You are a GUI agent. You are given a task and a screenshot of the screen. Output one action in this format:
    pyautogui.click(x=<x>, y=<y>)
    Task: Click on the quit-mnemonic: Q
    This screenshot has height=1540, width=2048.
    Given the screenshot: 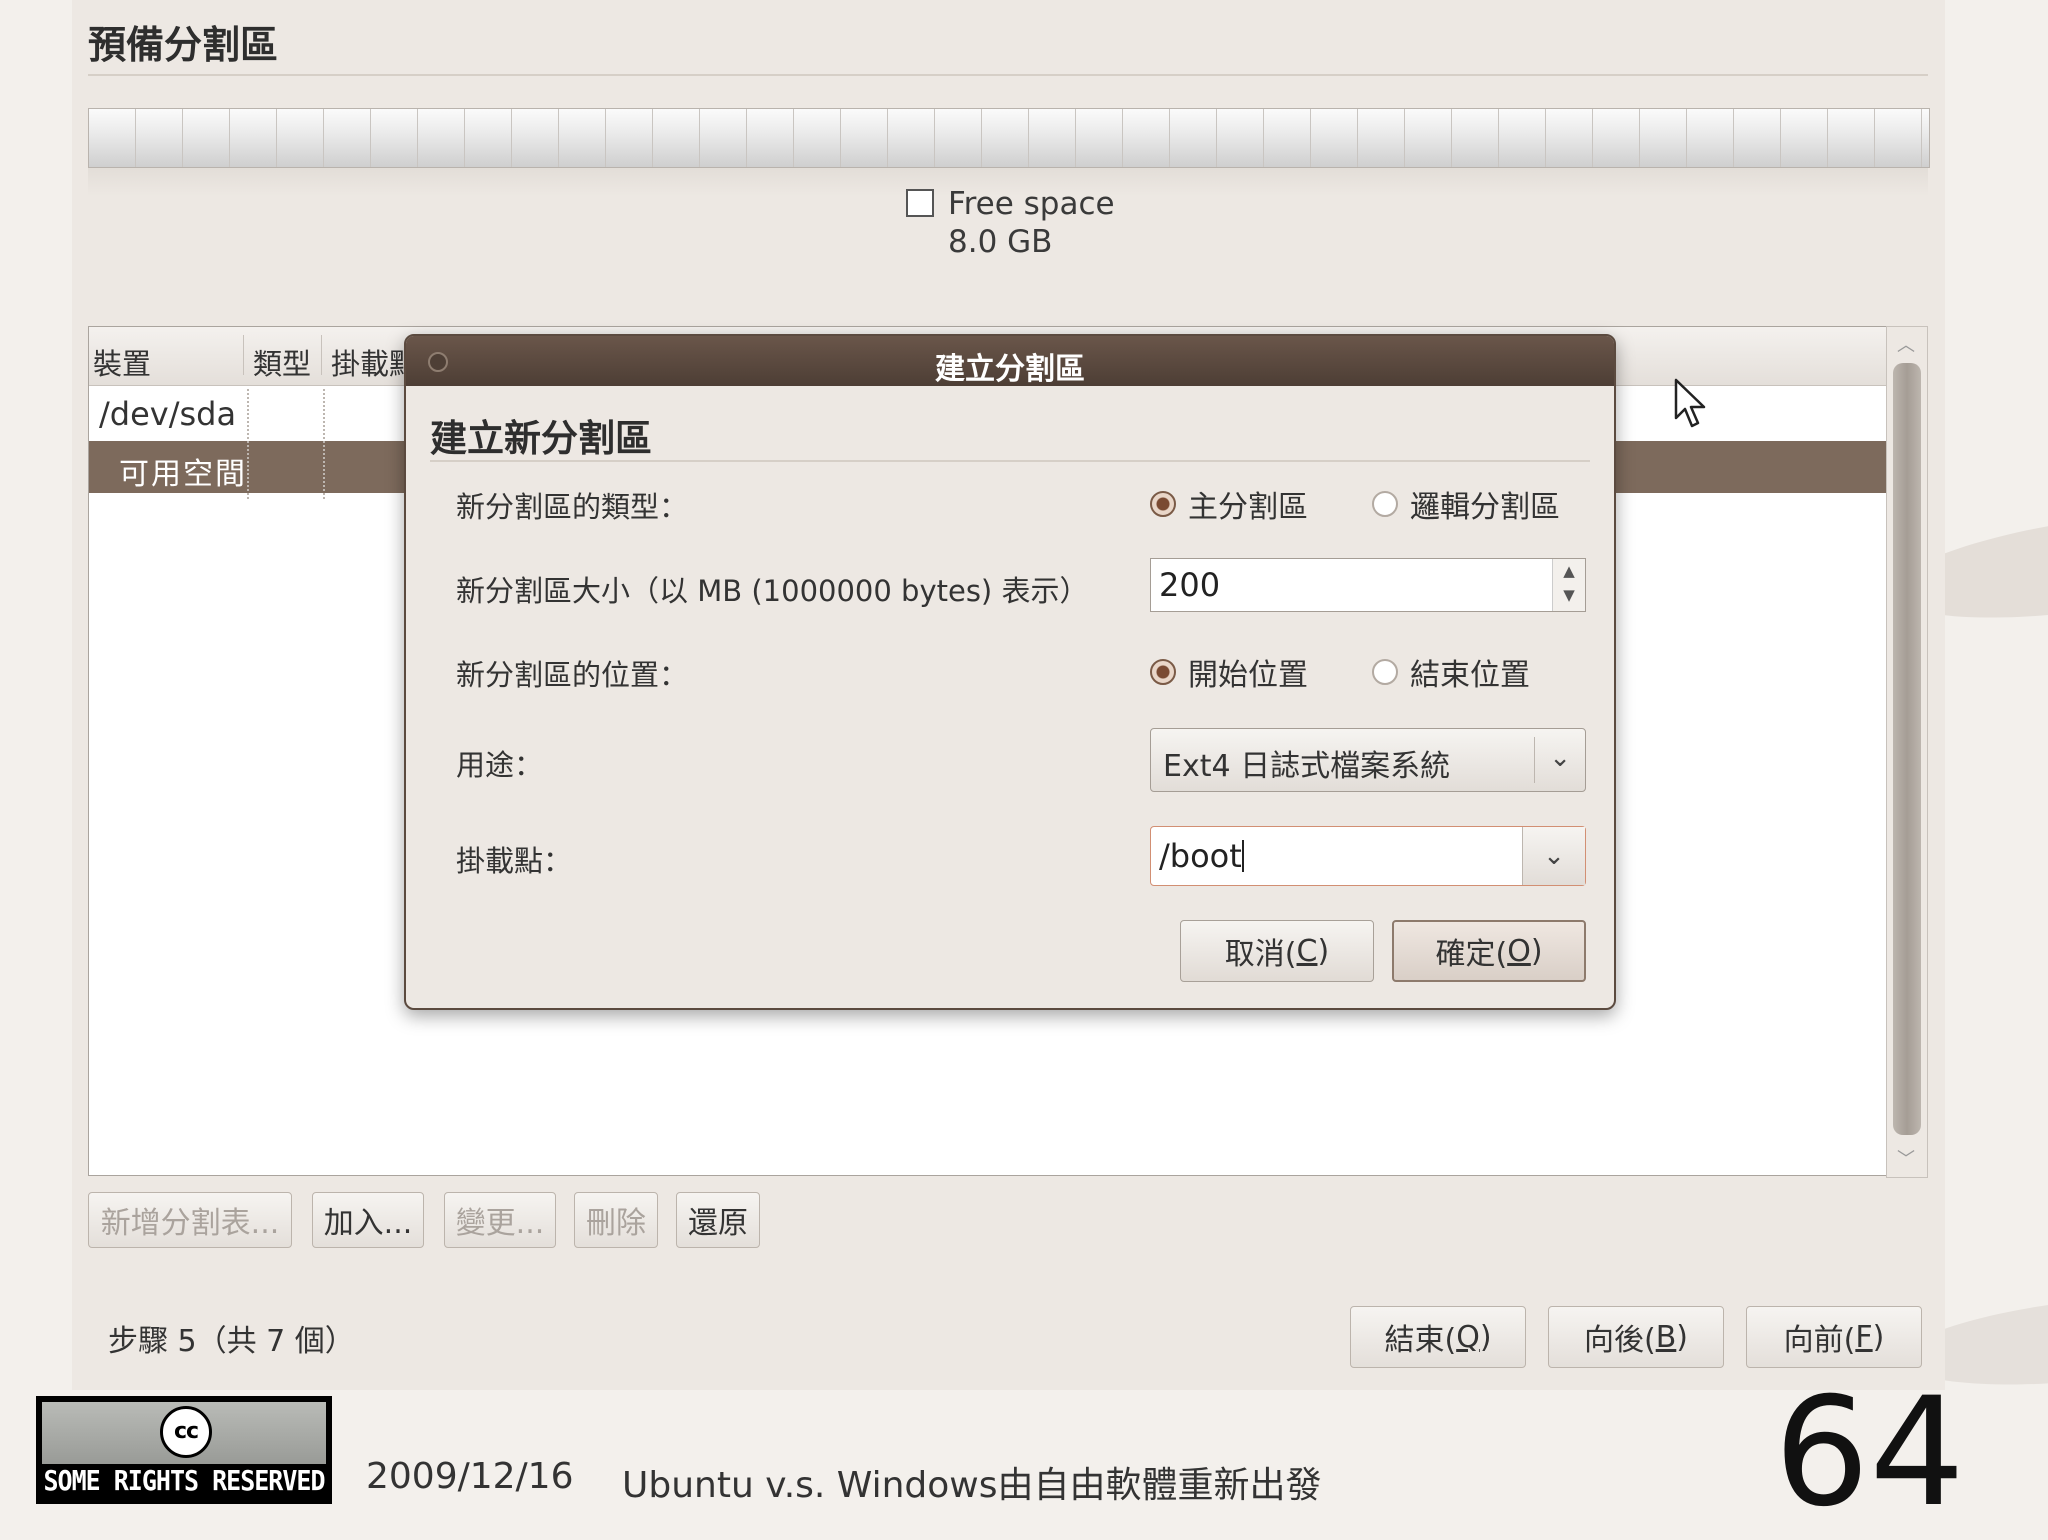 What is the action you would take?
    pyautogui.click(x=1468, y=1337)
    